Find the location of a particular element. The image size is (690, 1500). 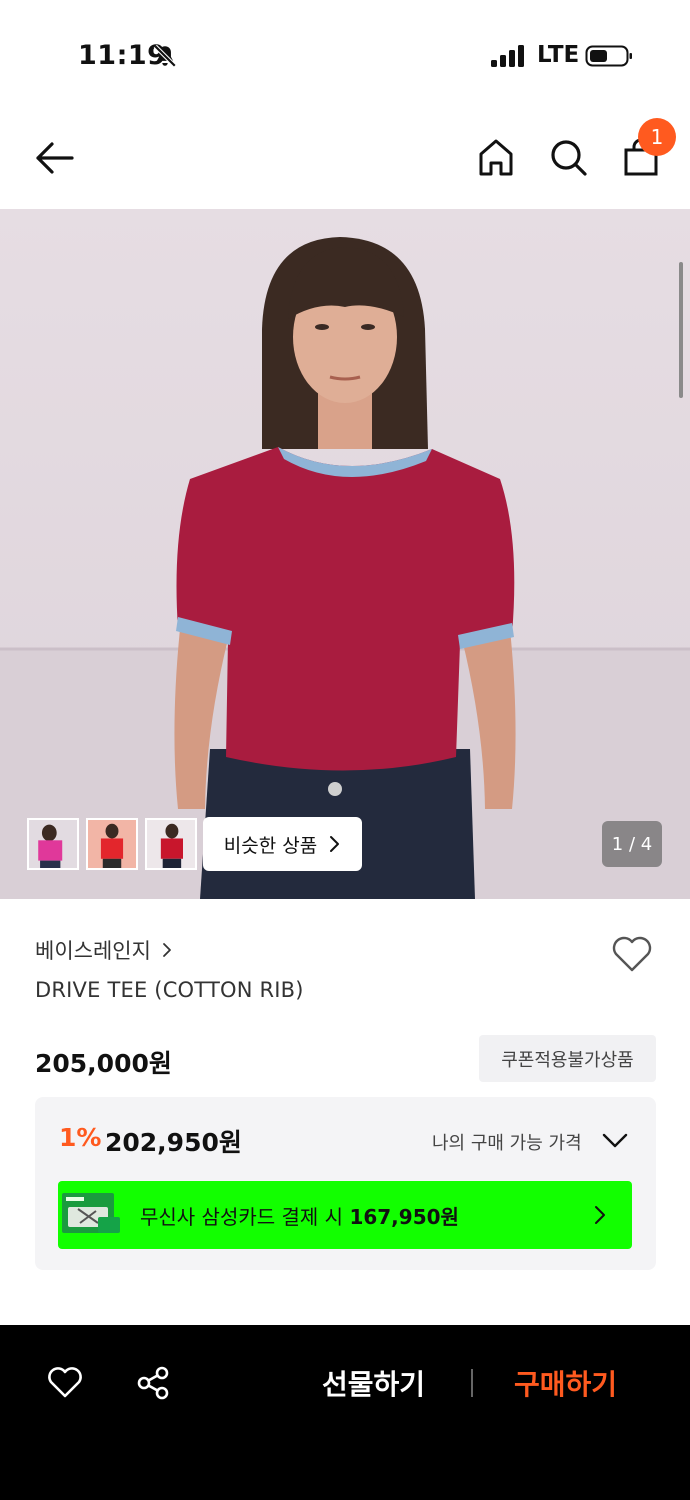

vertical-scrollbar is located at coordinates (681, 330).